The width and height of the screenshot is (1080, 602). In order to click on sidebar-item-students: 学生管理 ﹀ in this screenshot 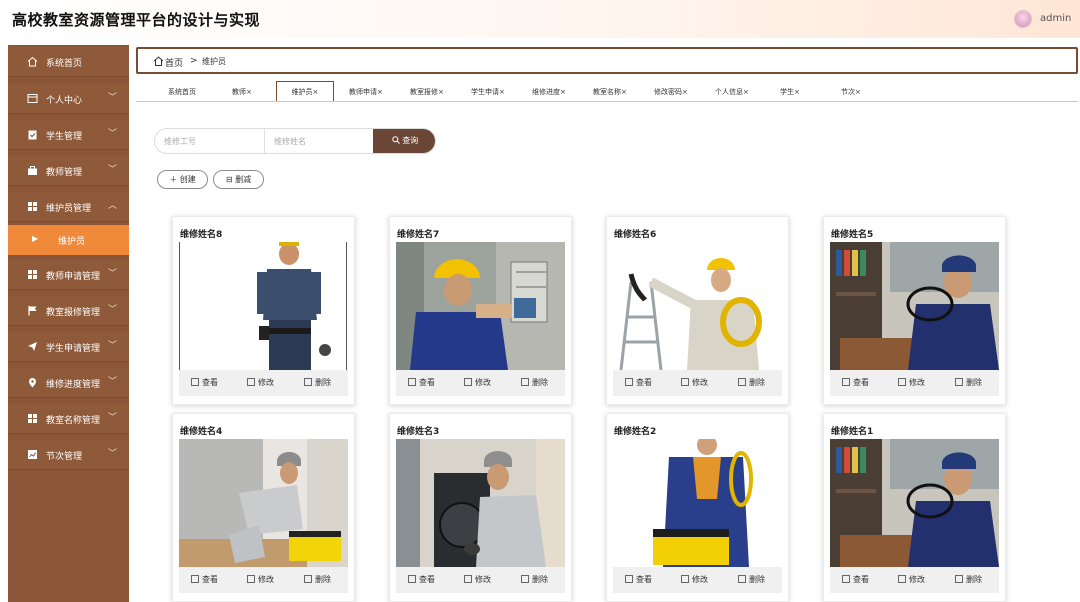, I will do `click(68, 135)`.